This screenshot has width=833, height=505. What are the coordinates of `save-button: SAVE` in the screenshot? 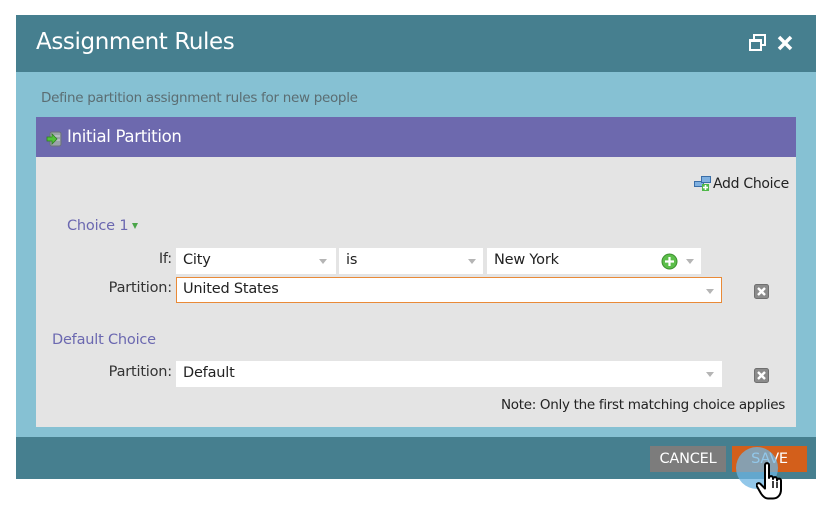 It's located at (769, 459).